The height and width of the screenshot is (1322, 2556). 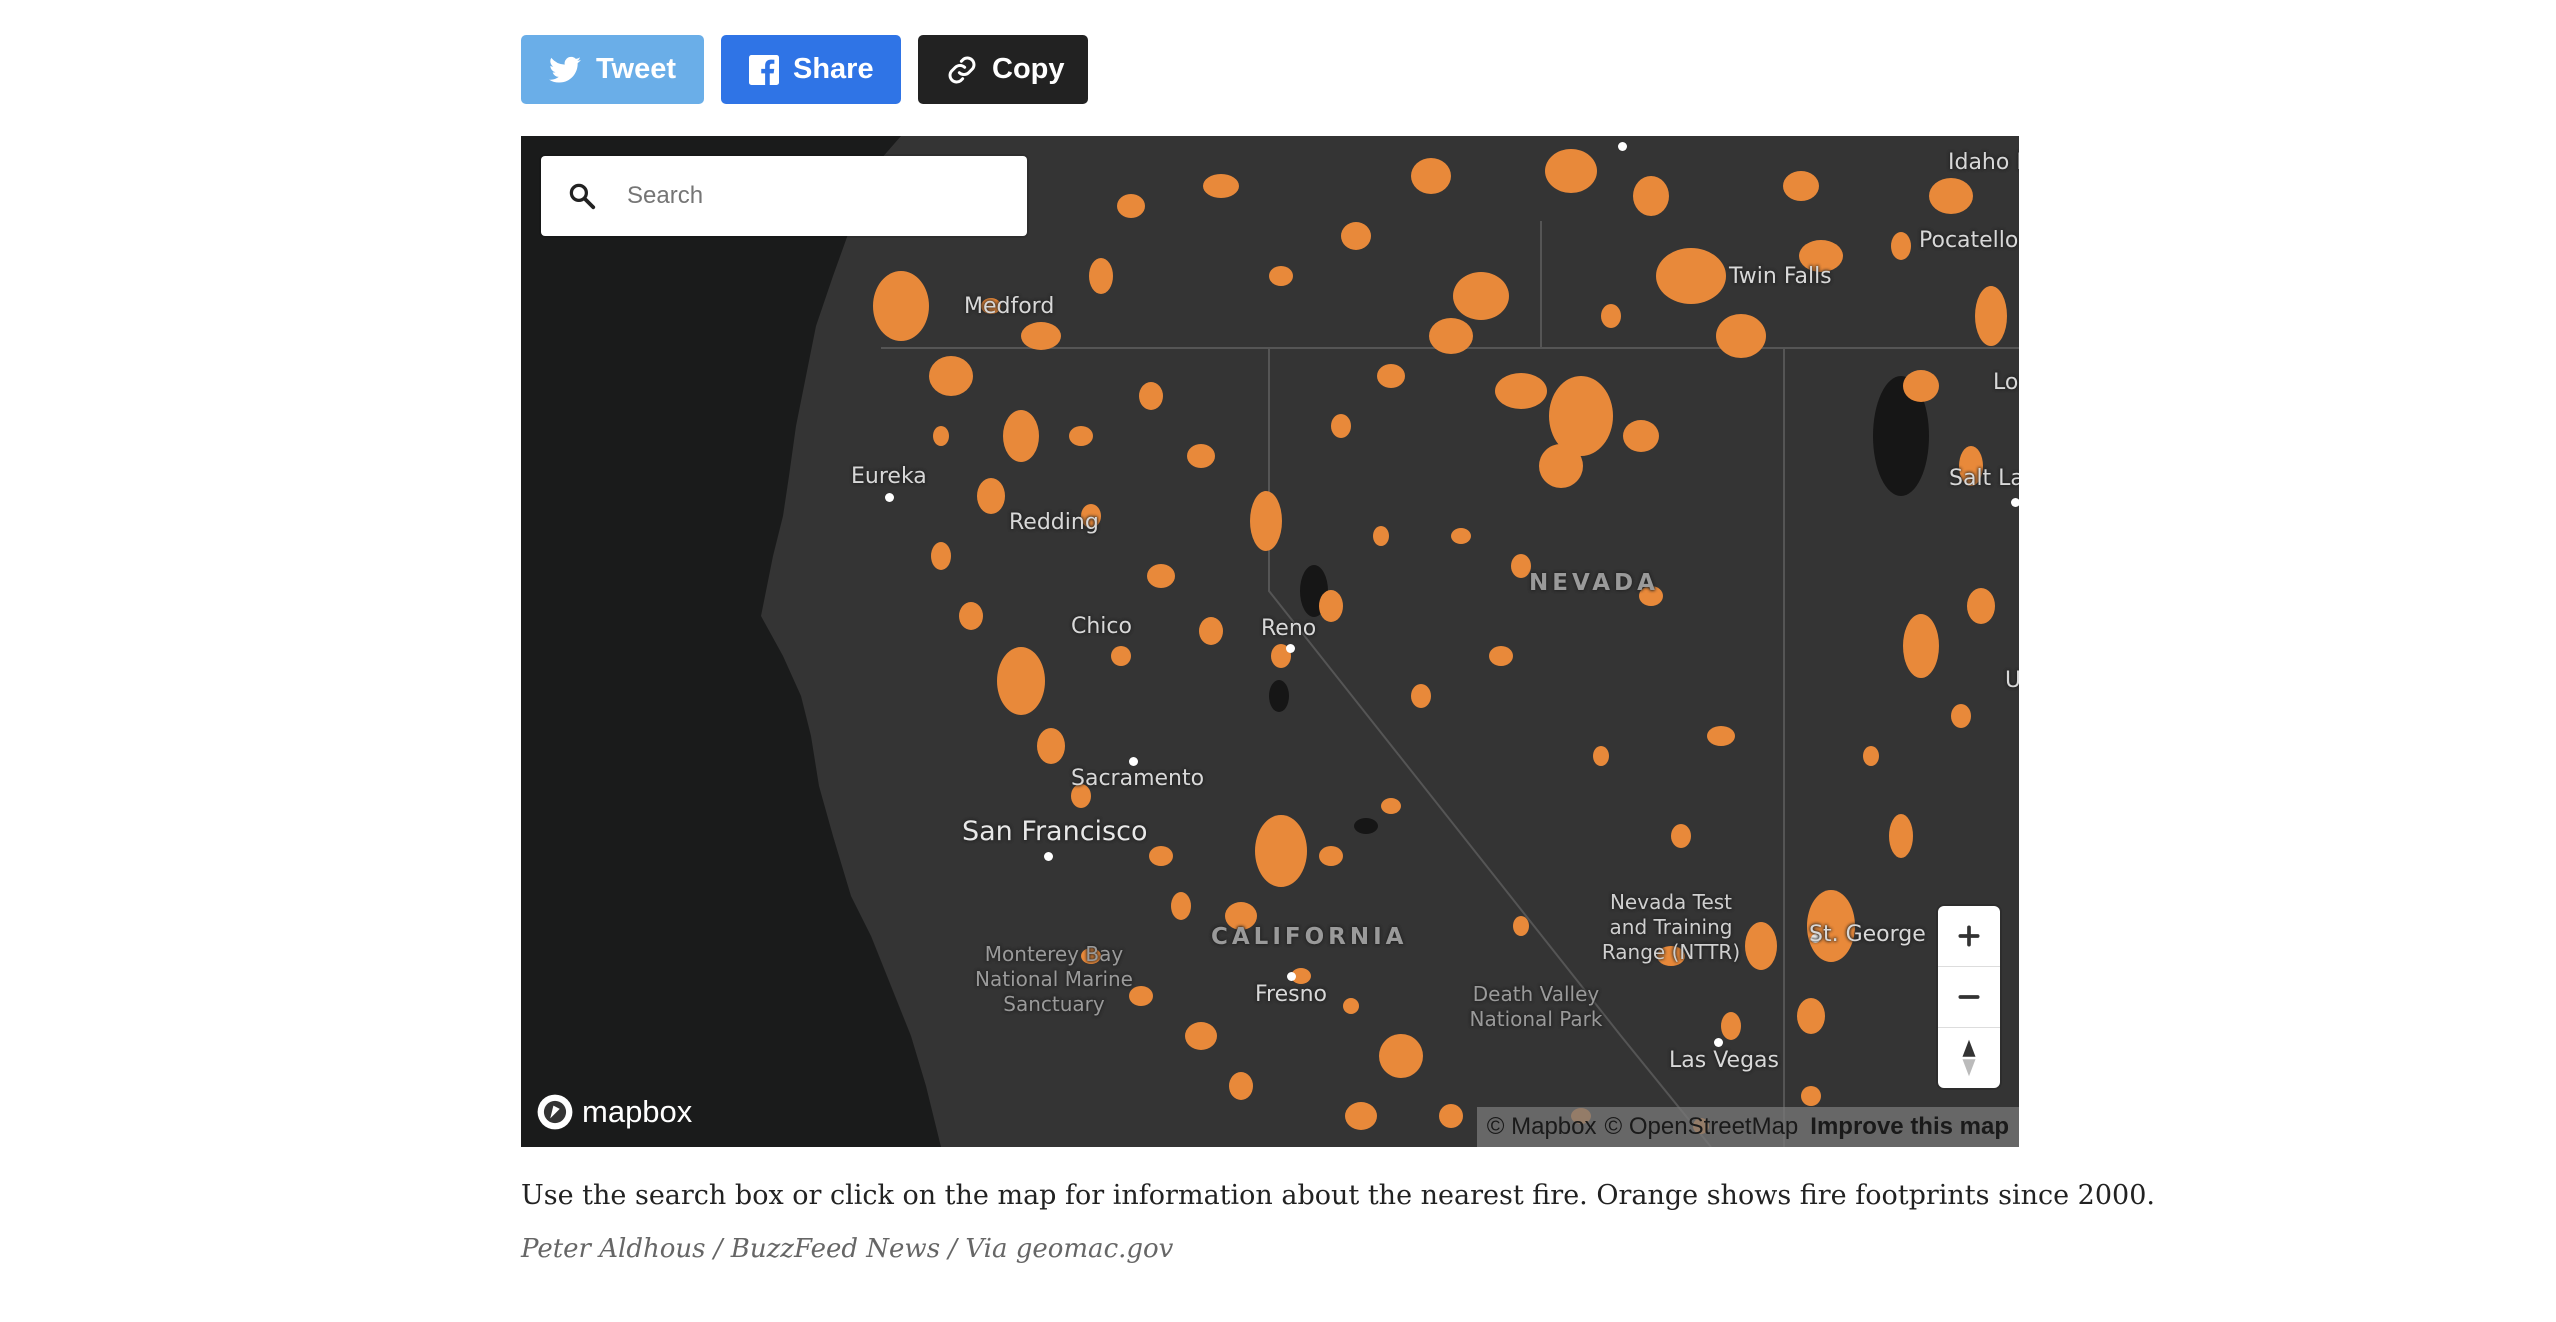 I want to click on copy-link-button: Copy, so click(x=1003, y=69).